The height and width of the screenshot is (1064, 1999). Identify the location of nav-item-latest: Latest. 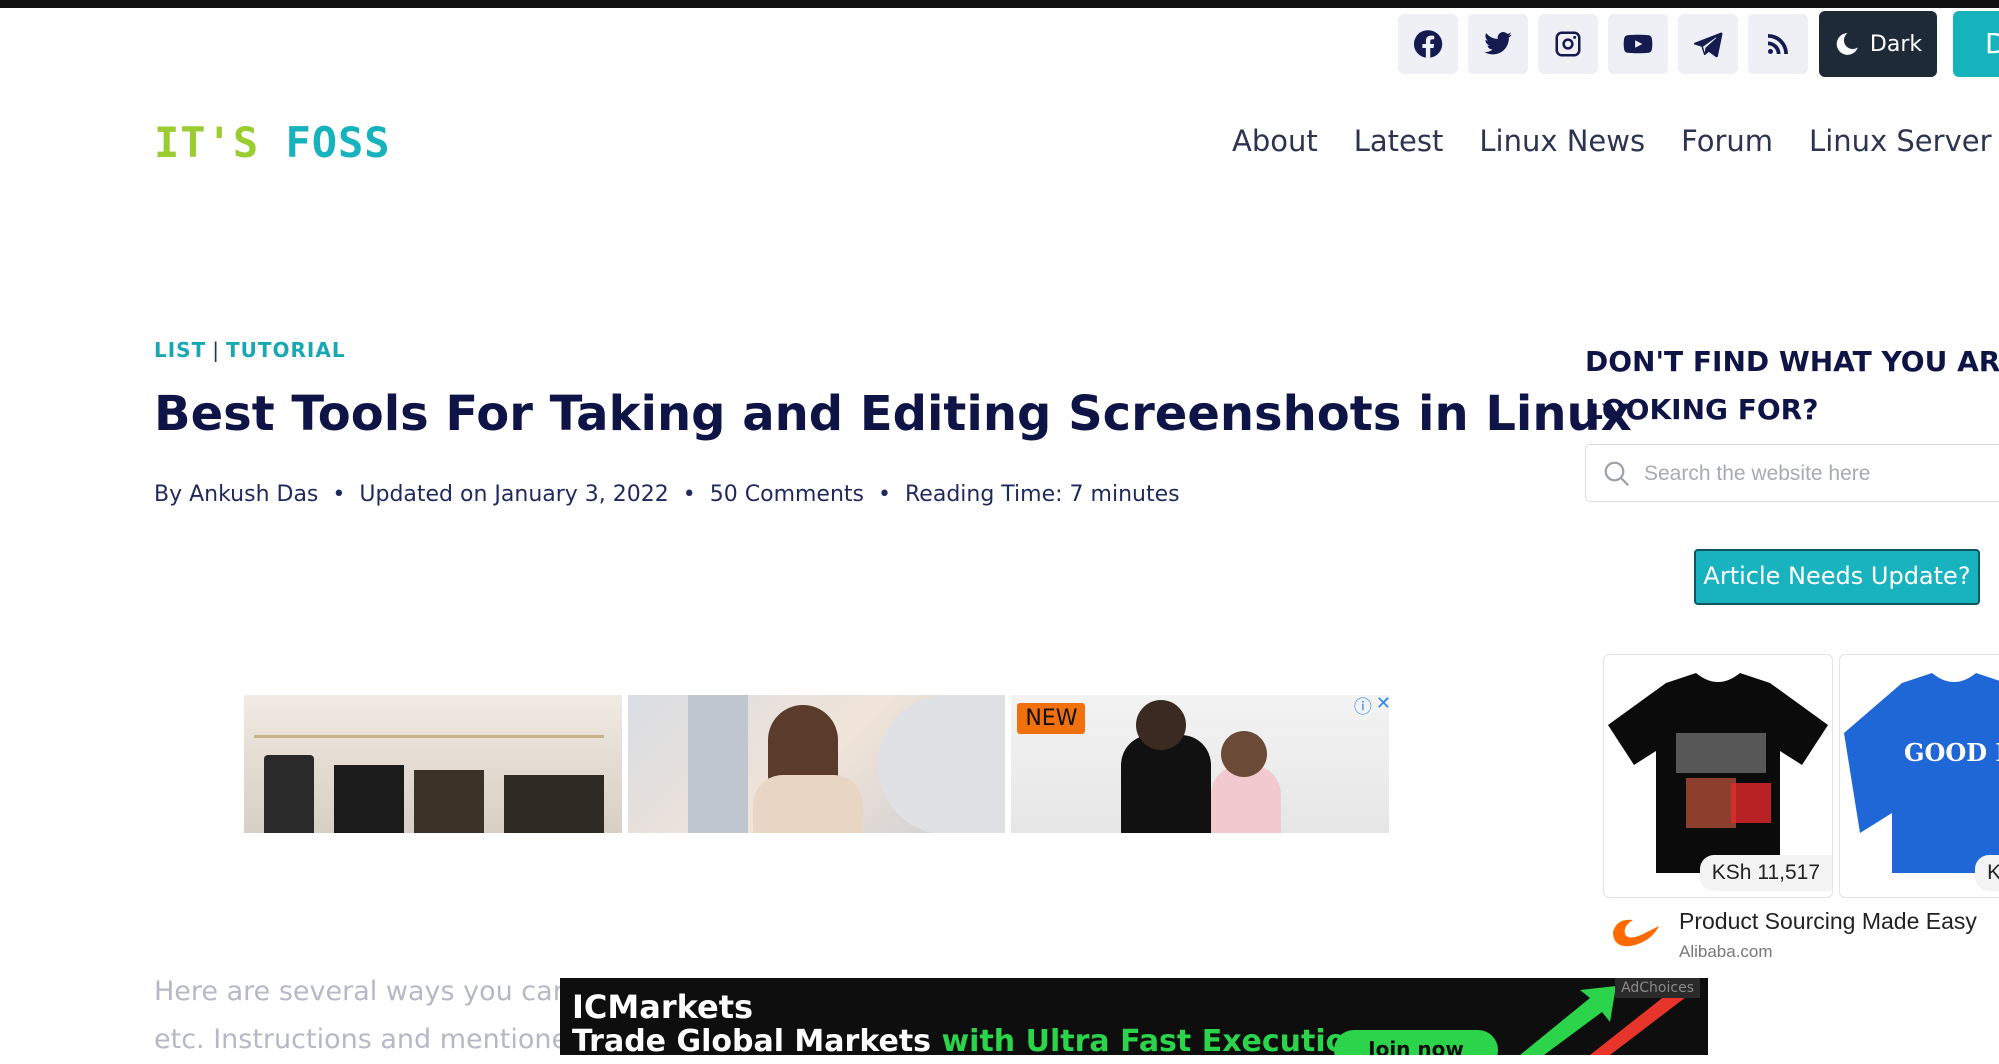
(1399, 141).